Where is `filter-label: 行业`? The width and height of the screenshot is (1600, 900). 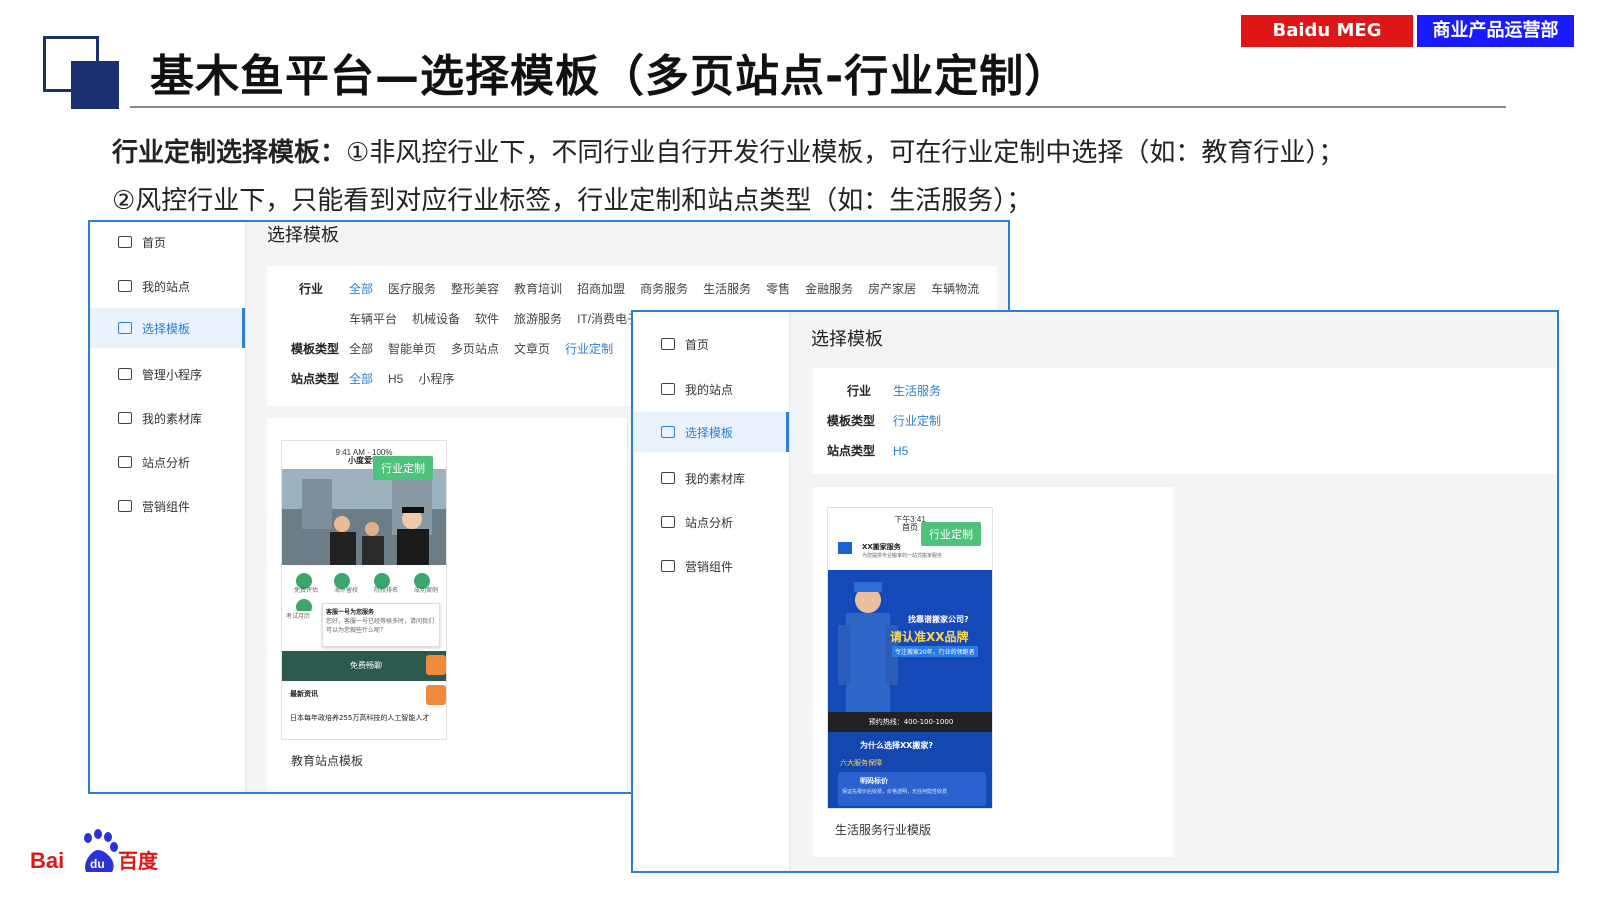 filter-label: 行业 is located at coordinates (310, 289).